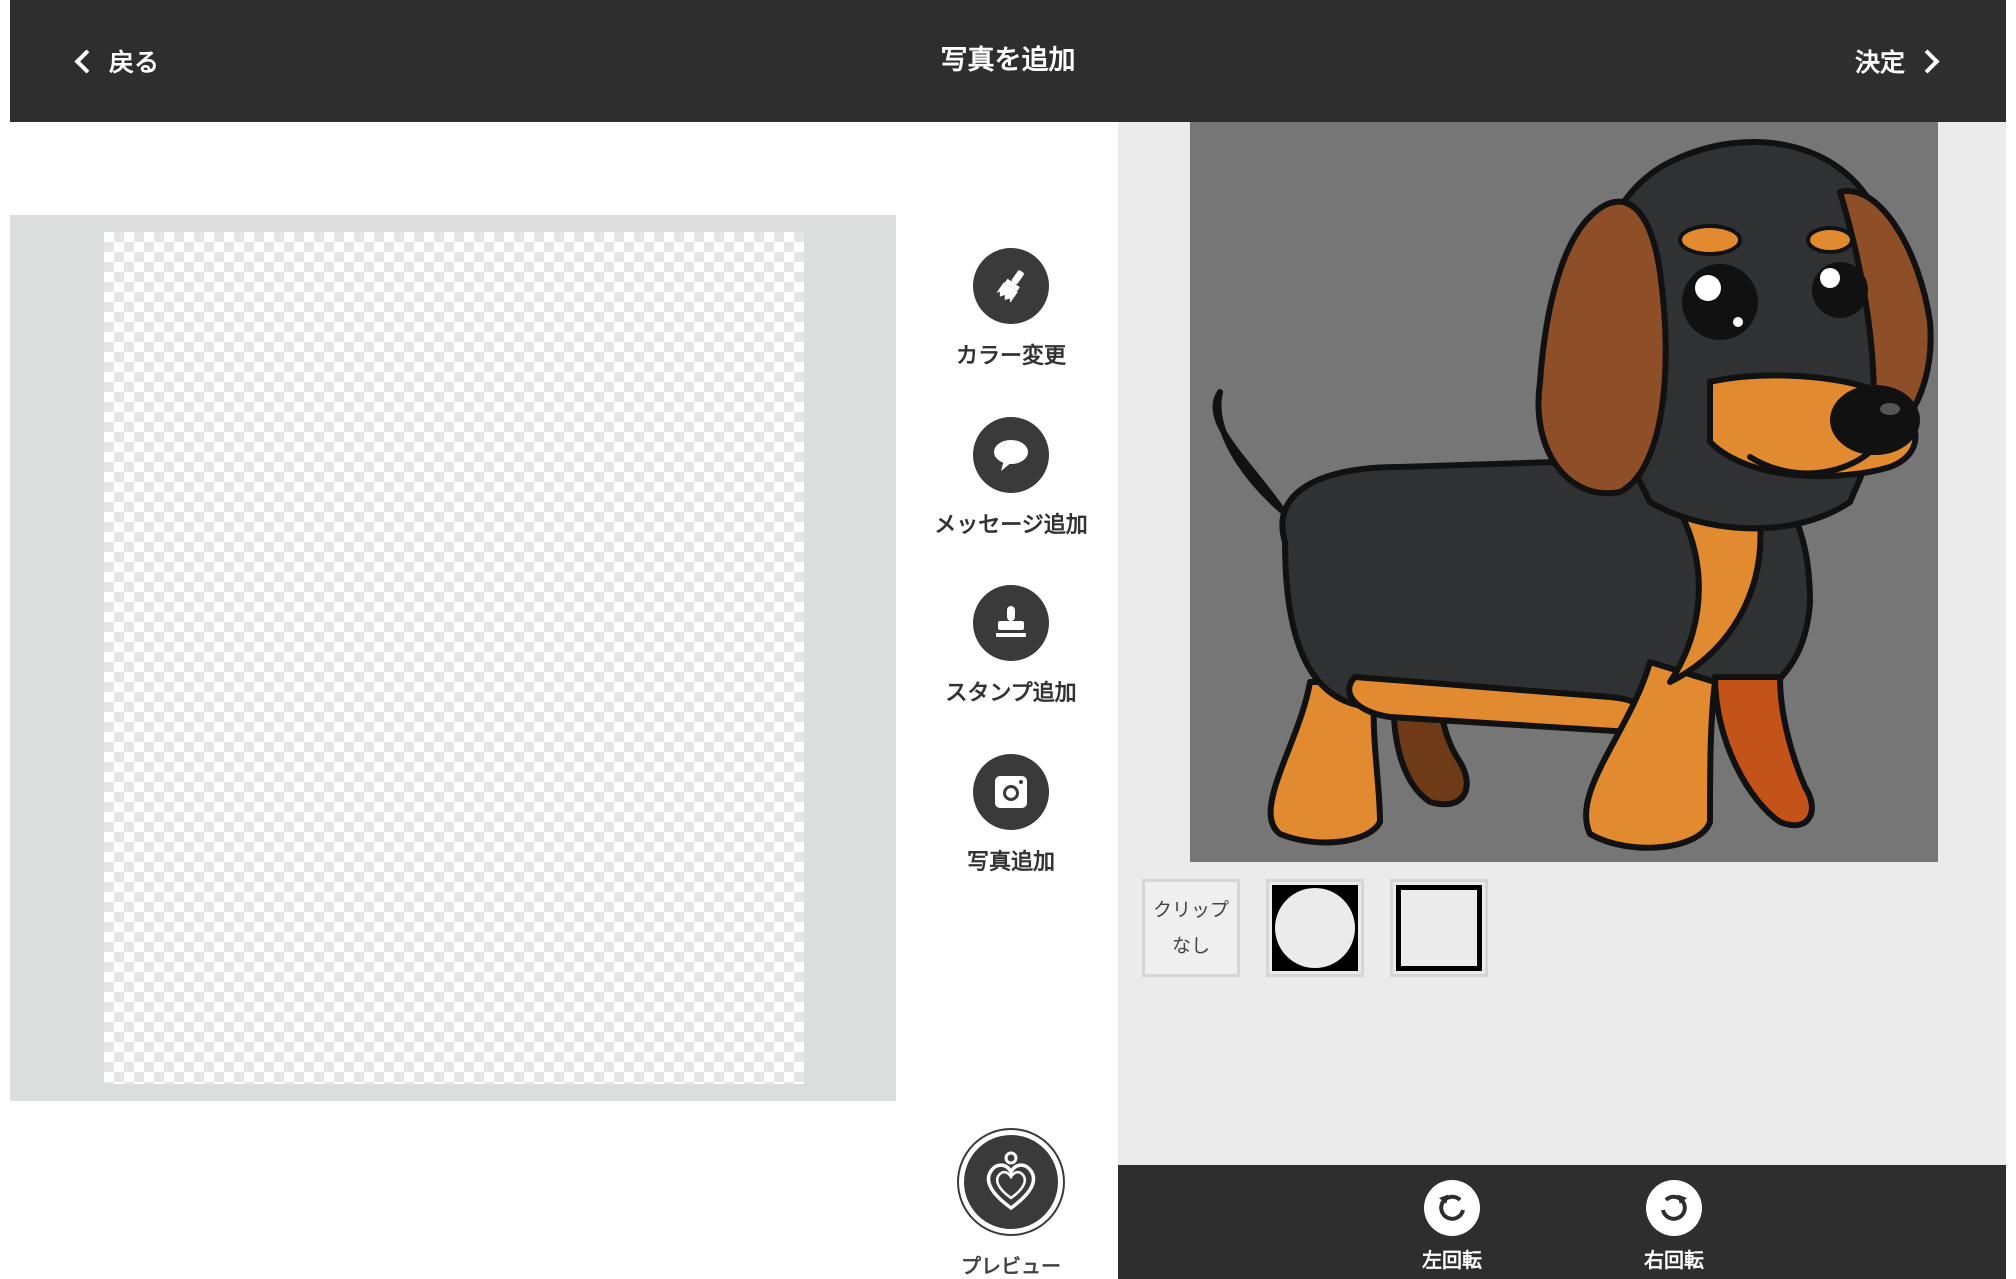 Image resolution: width=2016 pixels, height=1279 pixels. I want to click on clip-none-label: クリップ, so click(1190, 910).